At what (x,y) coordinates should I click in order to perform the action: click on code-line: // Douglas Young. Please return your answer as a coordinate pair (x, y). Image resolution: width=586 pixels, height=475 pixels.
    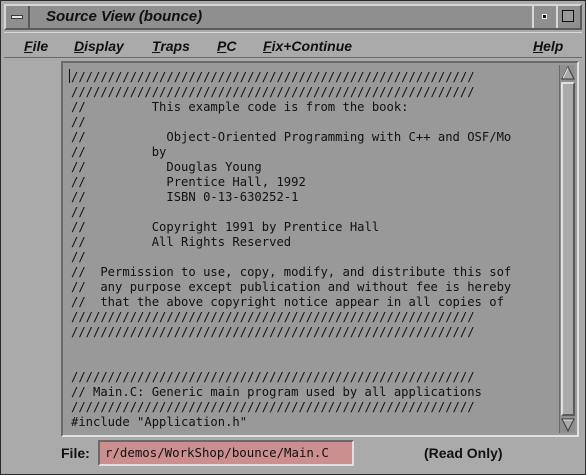
    Looking at the image, I should click on (166, 167).